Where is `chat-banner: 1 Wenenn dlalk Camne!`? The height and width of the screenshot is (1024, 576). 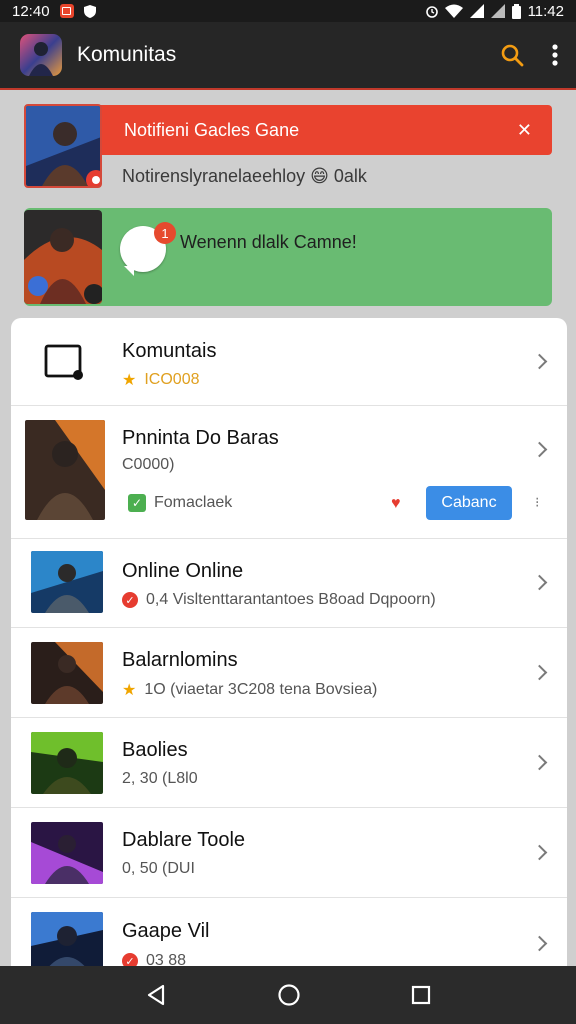
chat-banner: 1 Wenenn dlalk Camne! is located at coordinates (288, 257).